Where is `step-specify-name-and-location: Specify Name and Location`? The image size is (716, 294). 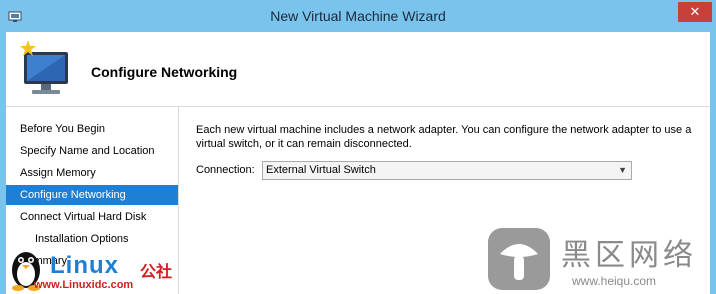
step-specify-name-and-location: Specify Name and Location is located at coordinates (92, 151).